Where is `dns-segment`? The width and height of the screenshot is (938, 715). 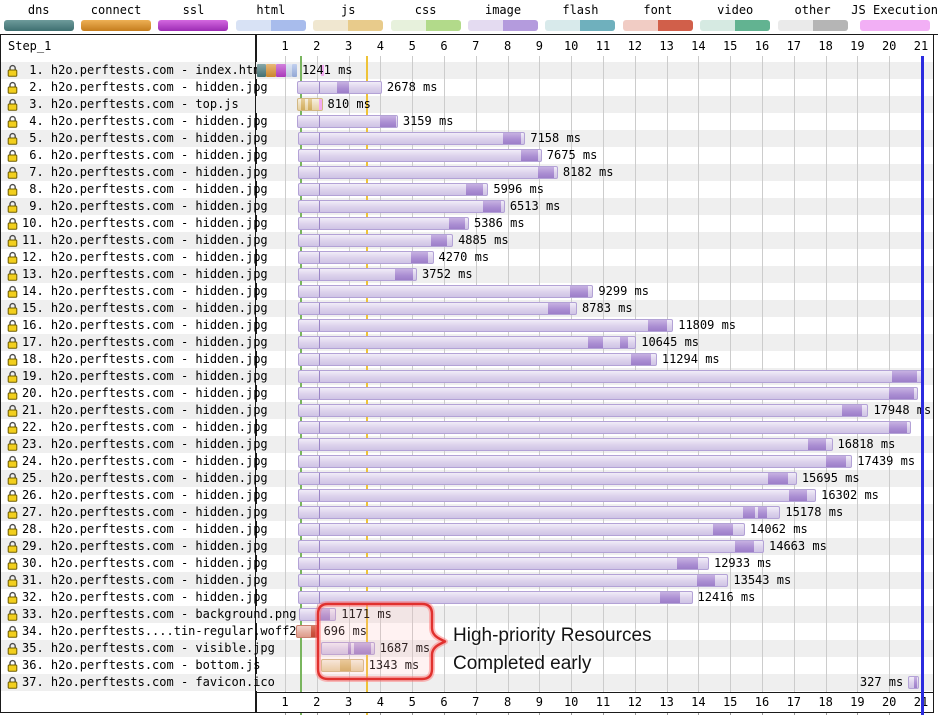
dns-segment is located at coordinates (262, 70).